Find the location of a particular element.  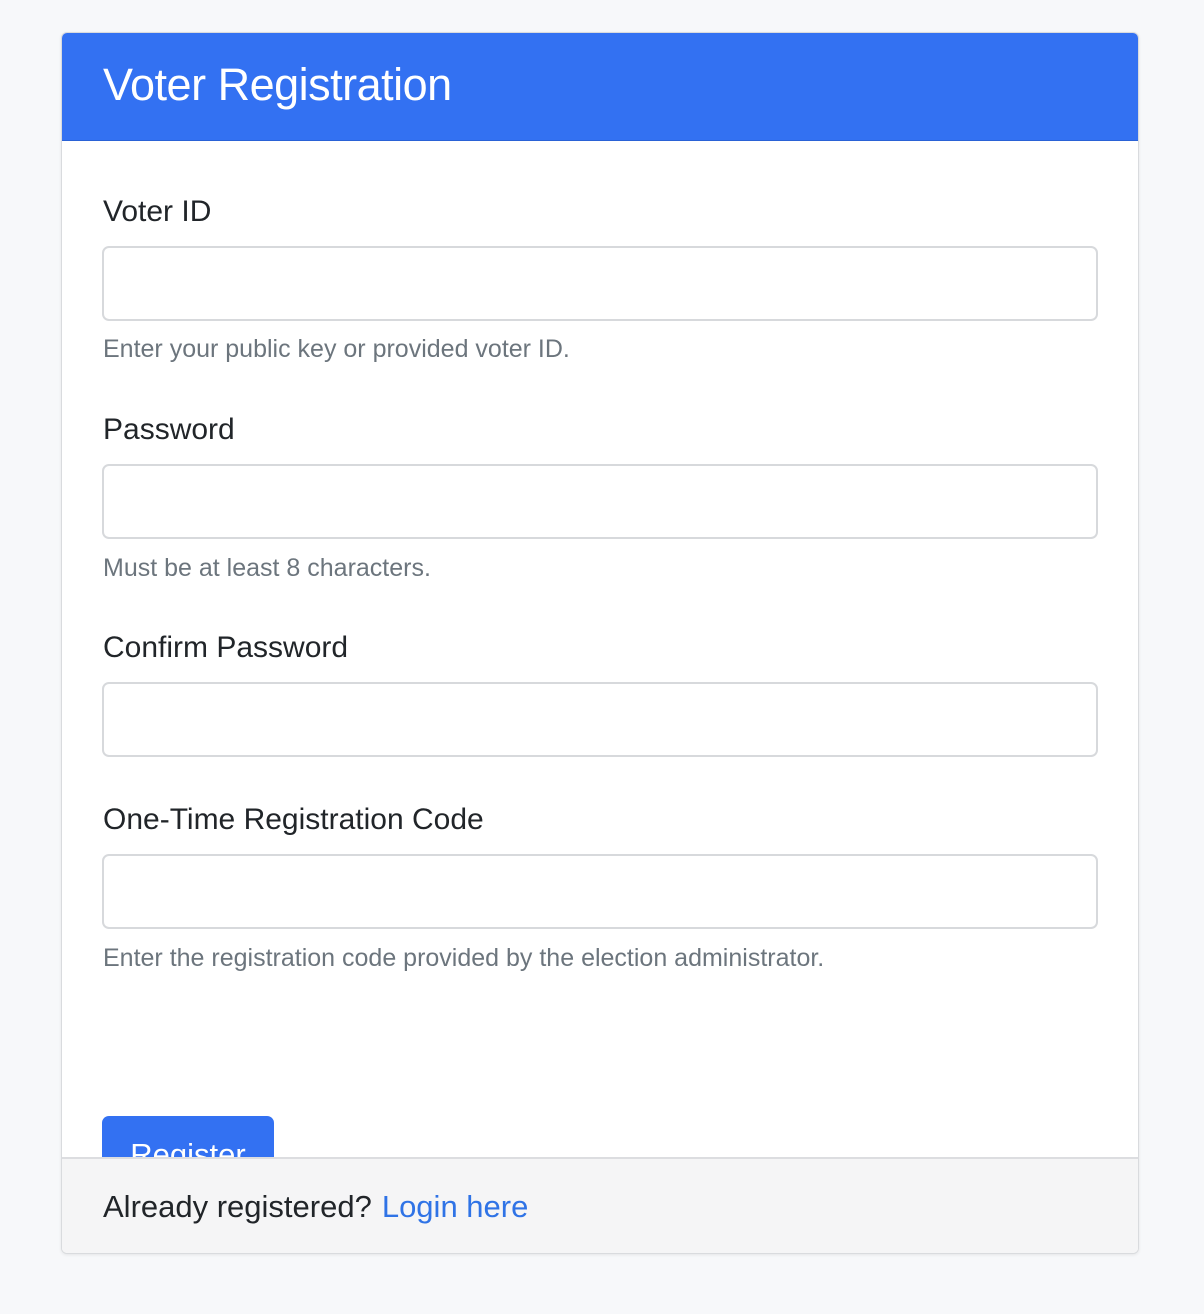

registration-code-input is located at coordinates (600, 891).